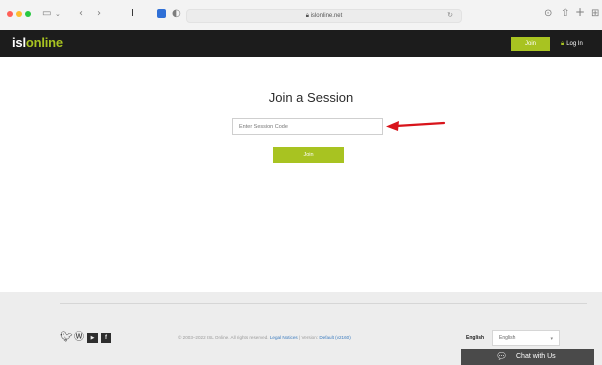  I want to click on forward-icon: ›, so click(99, 14).